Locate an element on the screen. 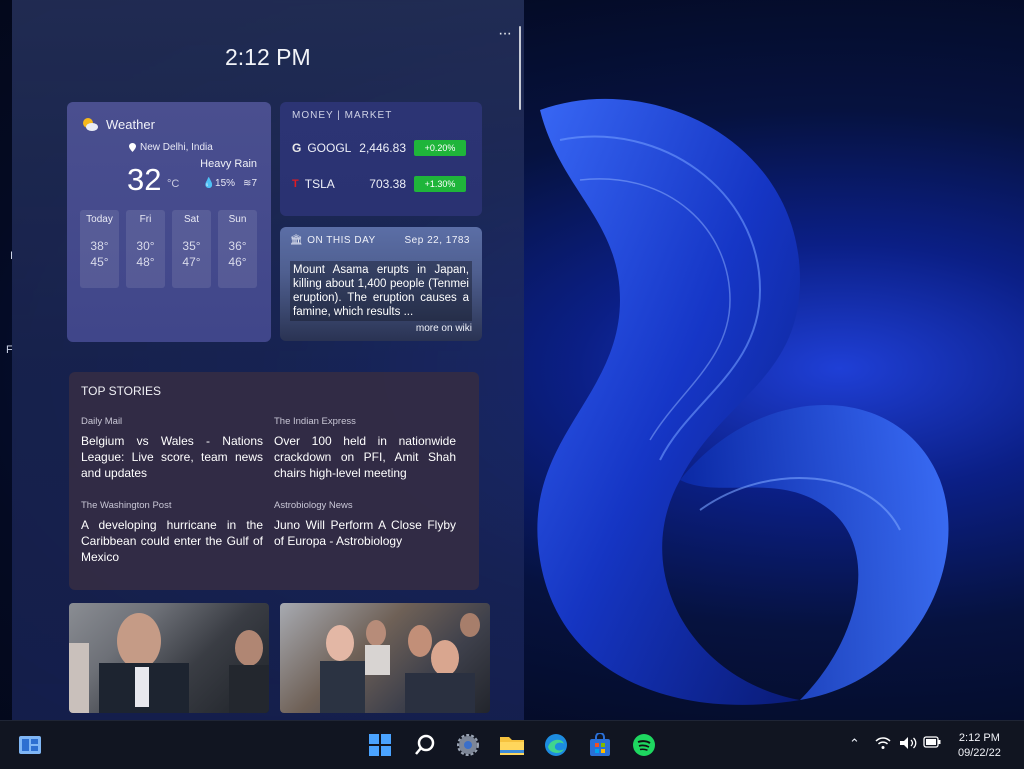 This screenshot has height=769, width=1024. wifi-icon is located at coordinates (883, 744).